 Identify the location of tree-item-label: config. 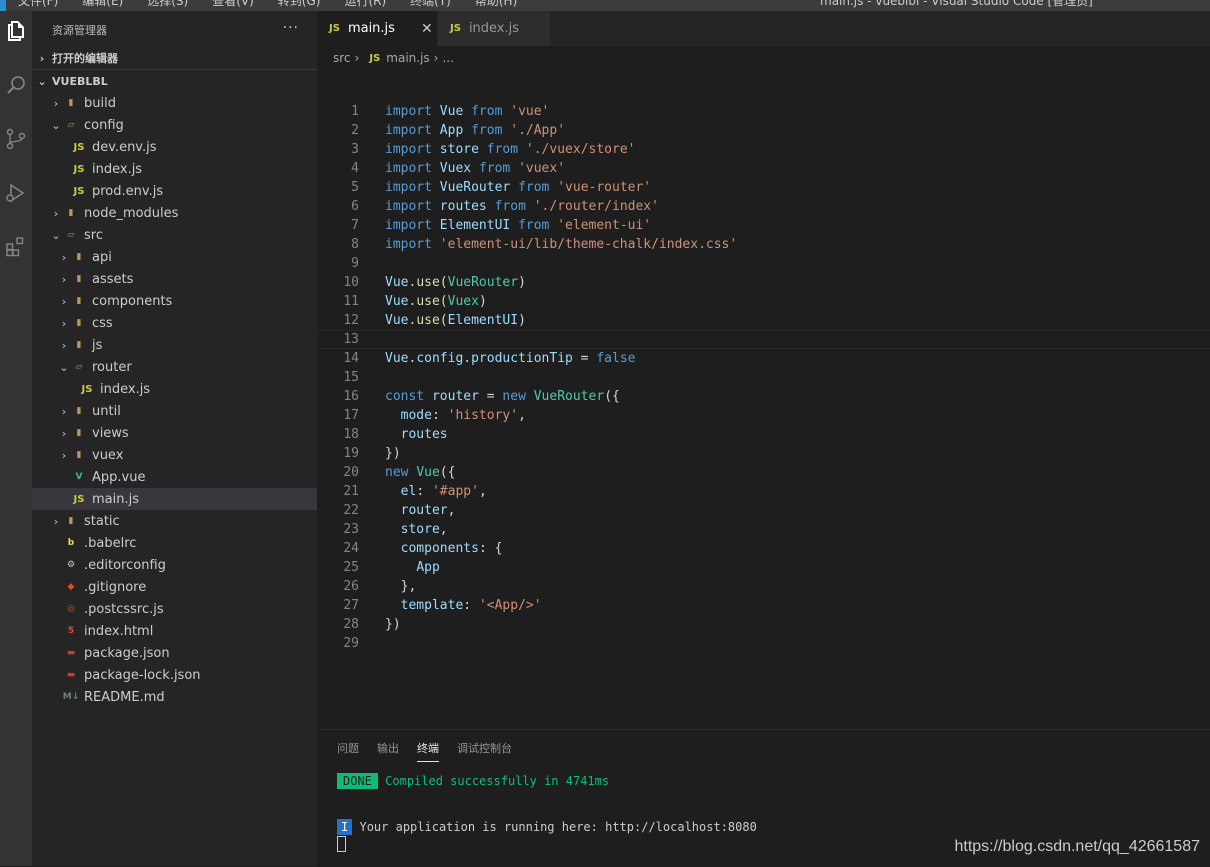
(104, 125).